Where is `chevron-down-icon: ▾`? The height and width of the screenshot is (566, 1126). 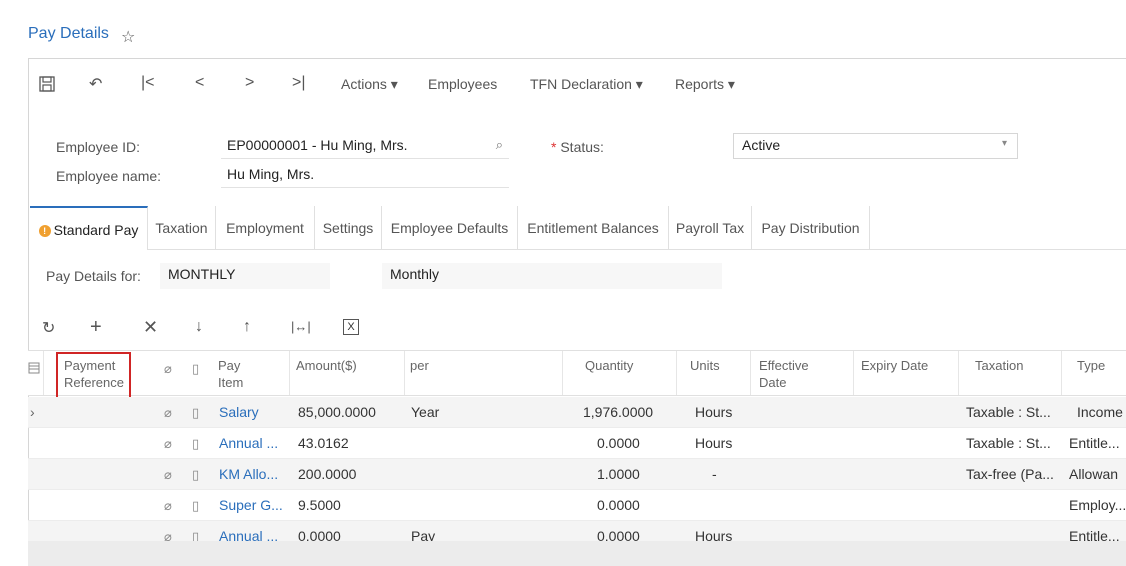 chevron-down-icon: ▾ is located at coordinates (1004, 143).